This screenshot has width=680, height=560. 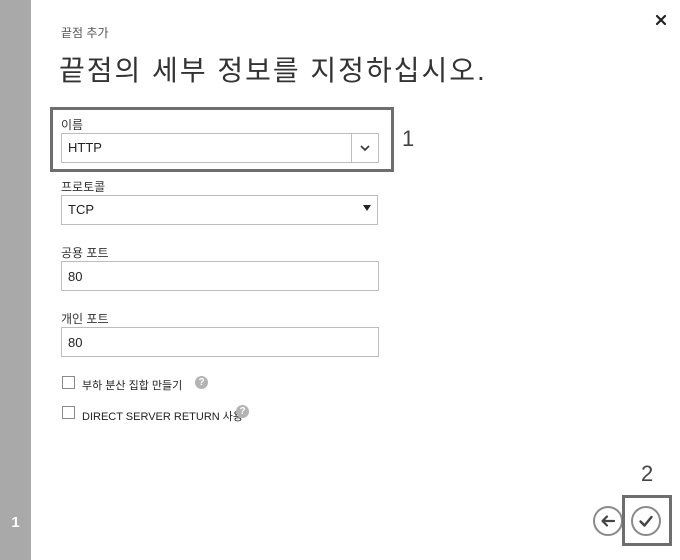 I want to click on direct-server-return-checkbox, so click(x=68, y=412).